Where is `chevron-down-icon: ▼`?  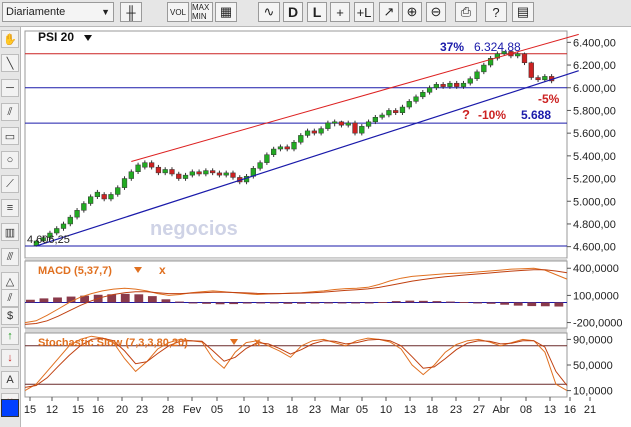
chevron-down-icon: ▼ is located at coordinates (105, 12).